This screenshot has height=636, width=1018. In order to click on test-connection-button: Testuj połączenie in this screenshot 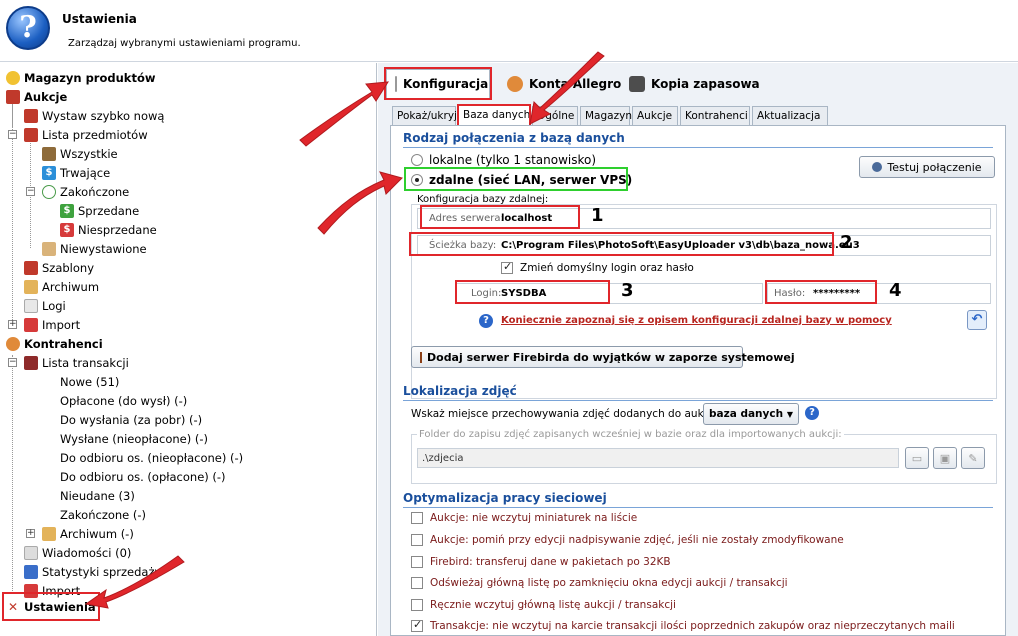, I will do `click(927, 167)`.